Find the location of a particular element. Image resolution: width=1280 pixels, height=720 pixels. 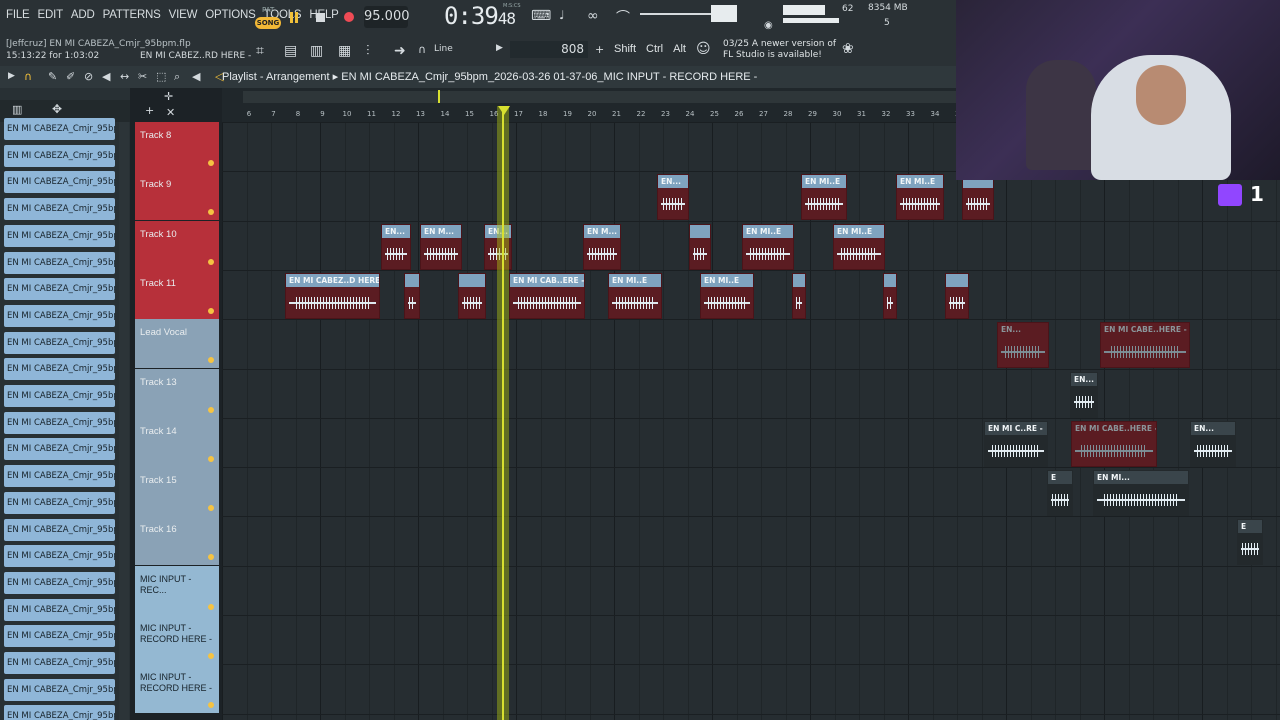

channel-rack-icon: ▥ is located at coordinates (316, 51).